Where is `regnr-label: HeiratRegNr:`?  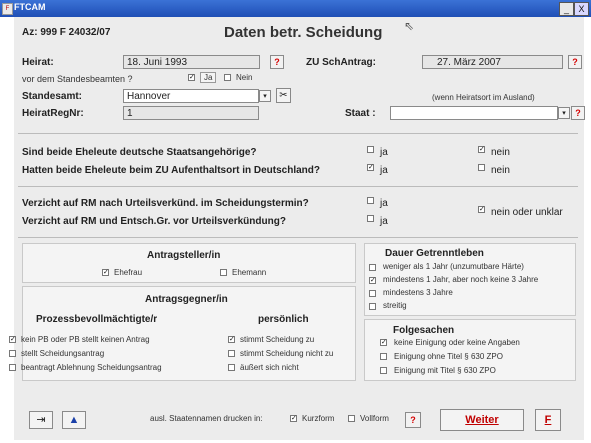 regnr-label: HeiratRegNr: is located at coordinates (53, 113).